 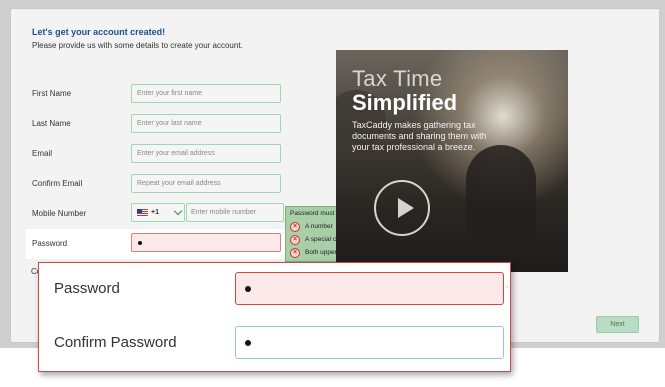 What do you see at coordinates (501, 195) in the screenshot?
I see `promo-person-silhouette` at bounding box center [501, 195].